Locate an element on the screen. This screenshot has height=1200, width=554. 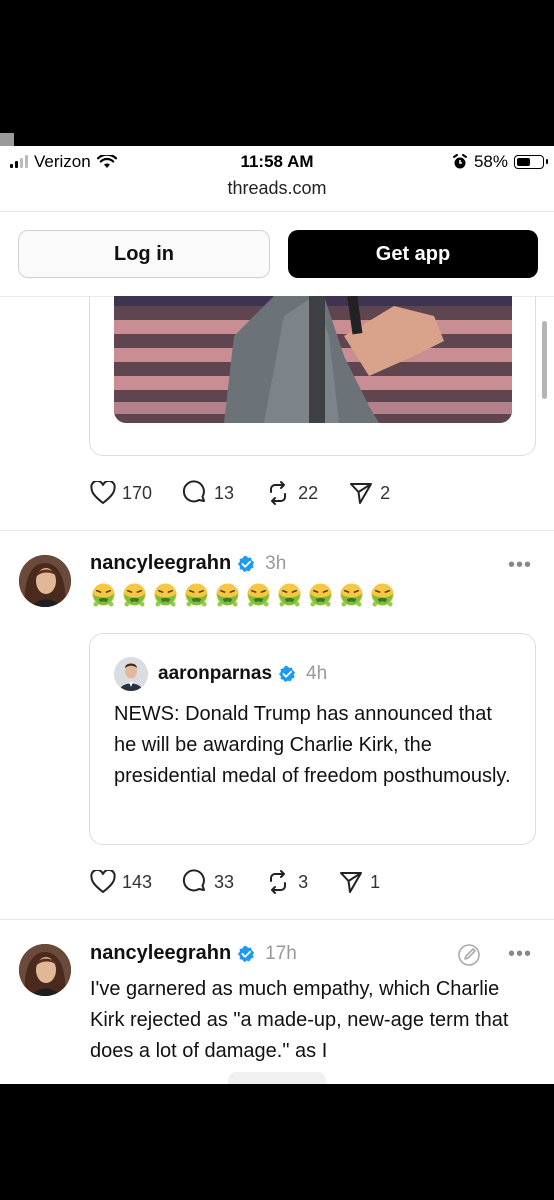
share-button: 1 is located at coordinates (359, 882).